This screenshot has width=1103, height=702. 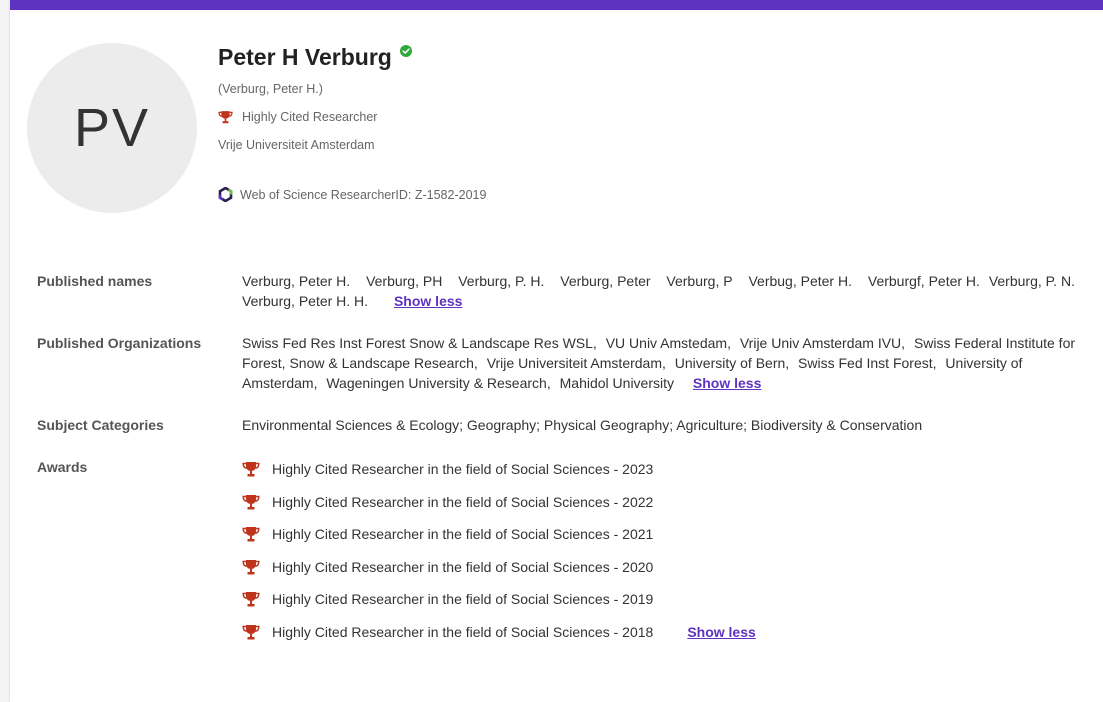 I want to click on published-name: Verburg, PH, so click(x=404, y=281).